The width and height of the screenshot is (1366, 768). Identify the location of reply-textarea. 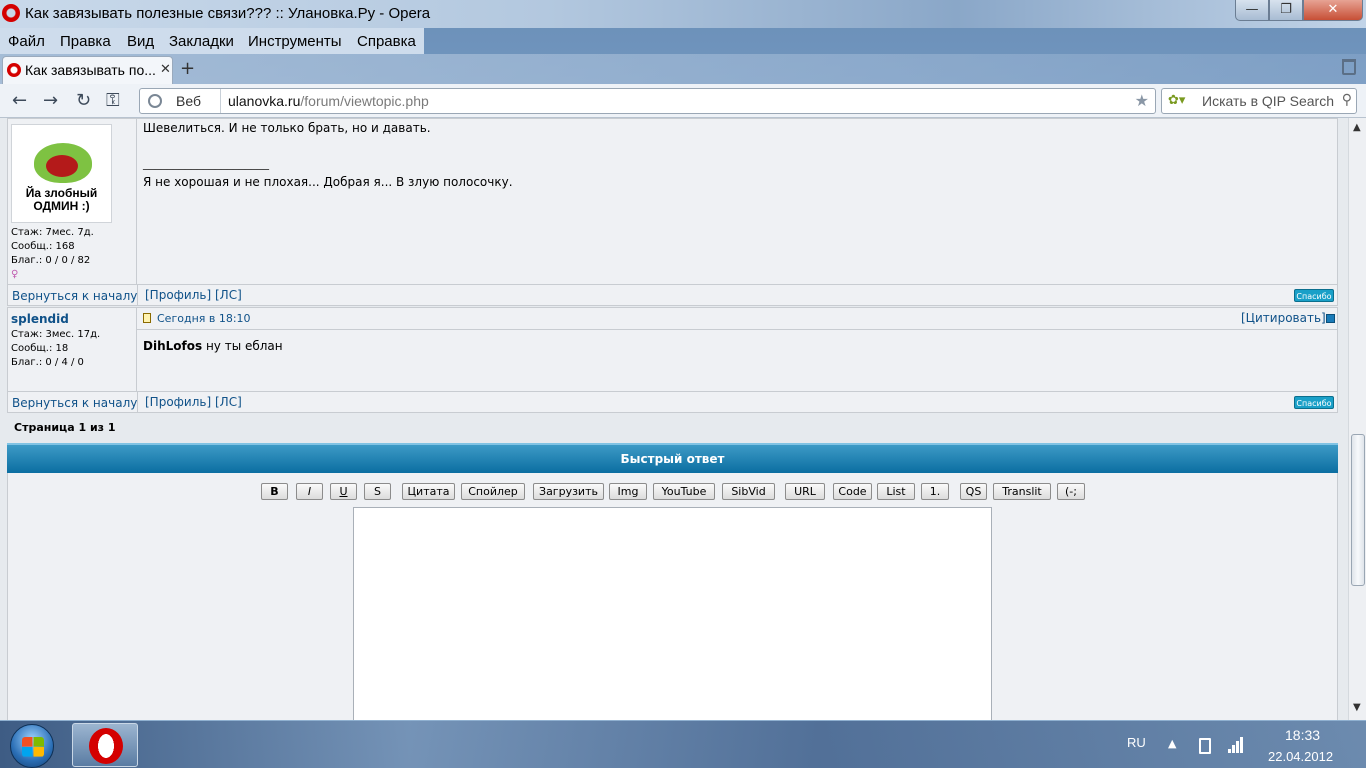
(672, 613).